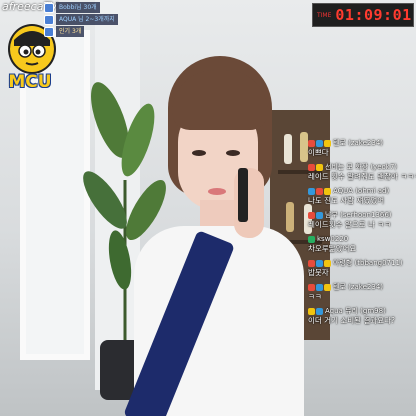 The width and height of the screenshot is (416, 416). I want to click on chat-message-header: Aqua 뮤리 (gm98), so click(361, 311).